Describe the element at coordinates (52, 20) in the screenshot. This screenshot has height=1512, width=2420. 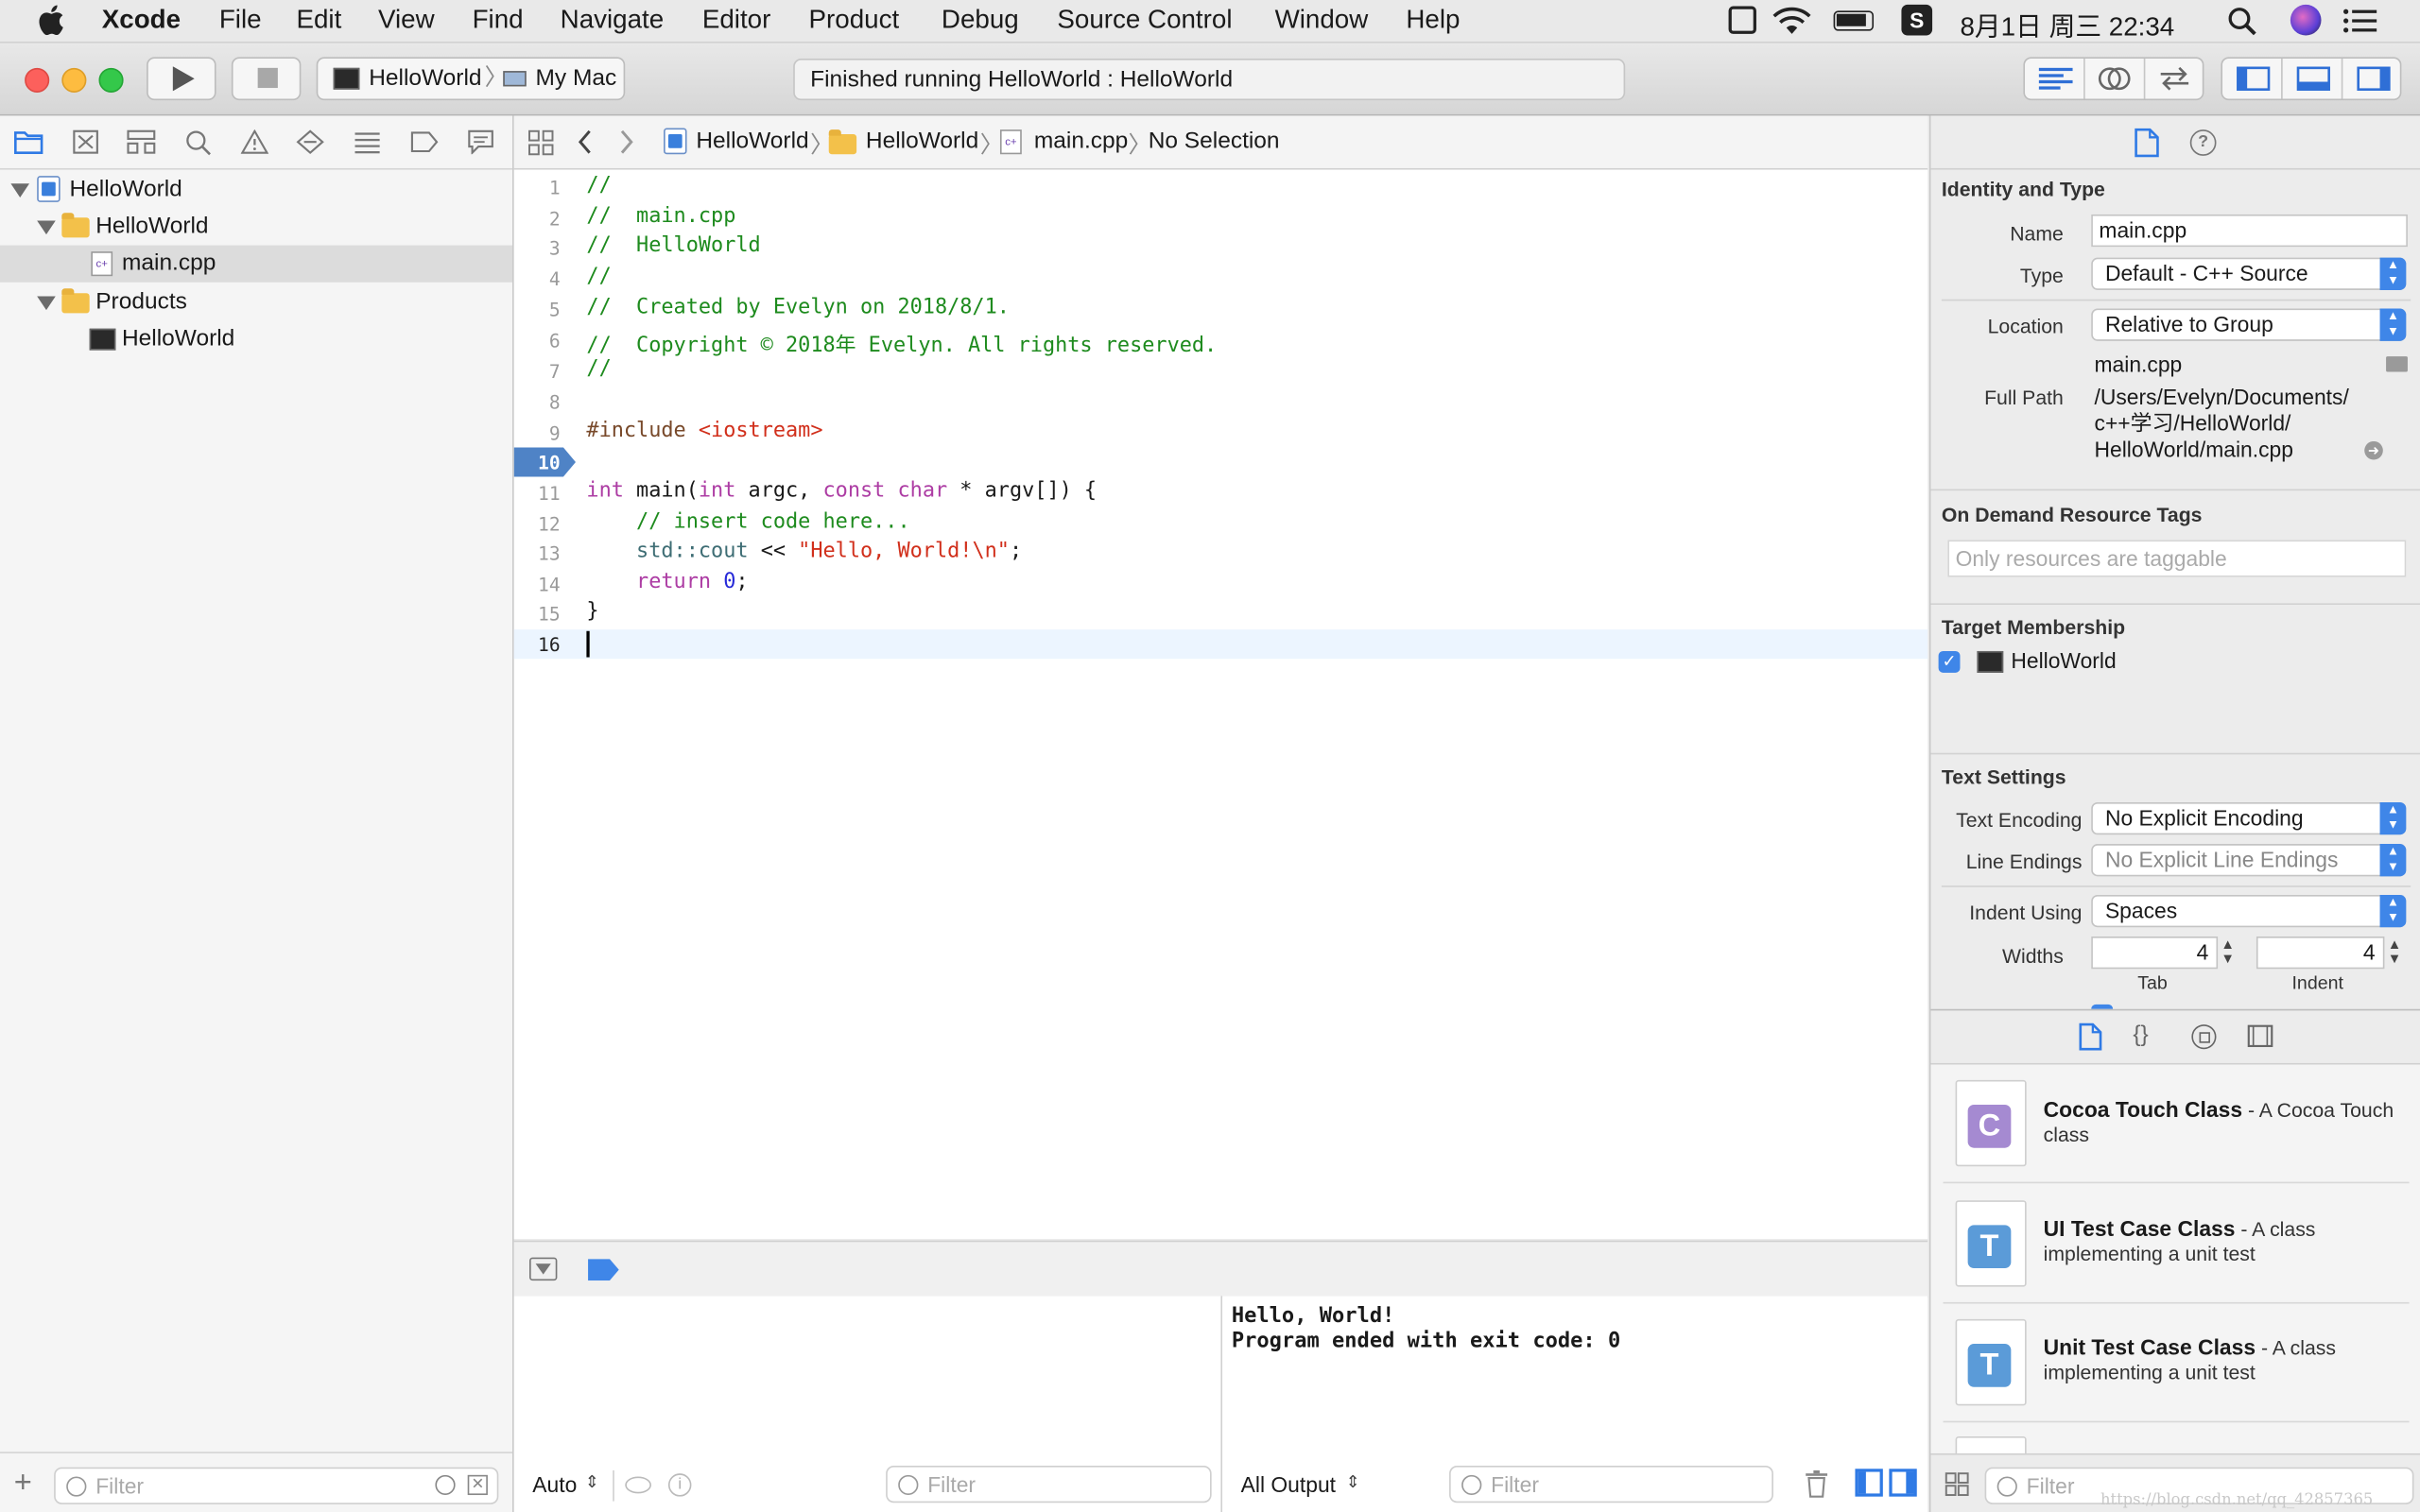
I see `apple-menu-icon` at that location.